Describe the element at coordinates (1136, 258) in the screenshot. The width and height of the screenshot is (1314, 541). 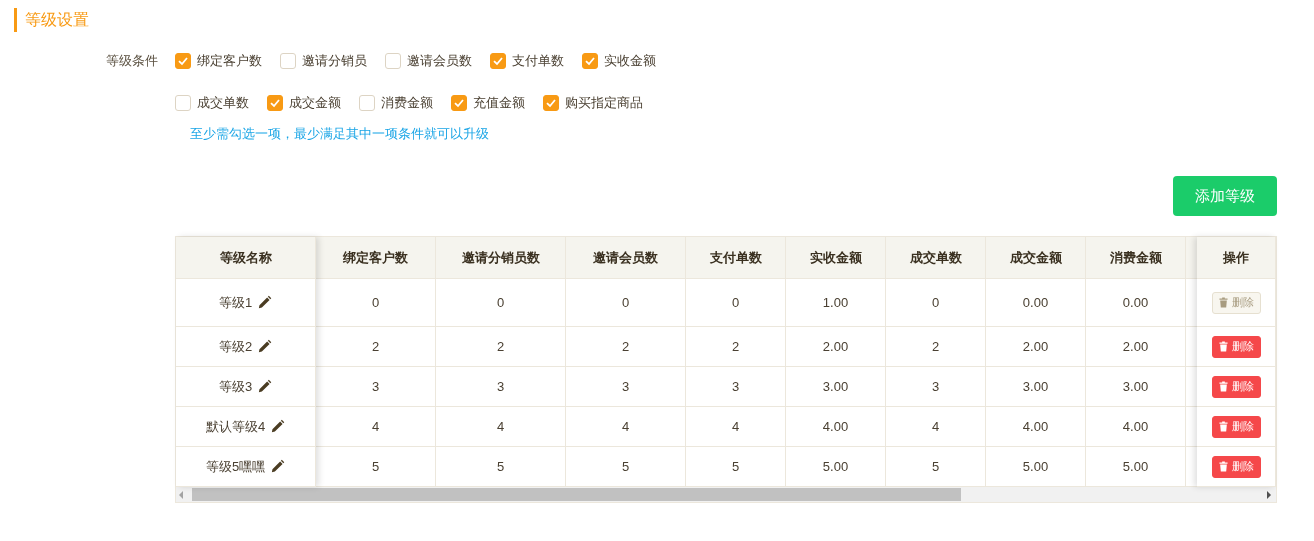
I see `column-header: 消费金额` at that location.